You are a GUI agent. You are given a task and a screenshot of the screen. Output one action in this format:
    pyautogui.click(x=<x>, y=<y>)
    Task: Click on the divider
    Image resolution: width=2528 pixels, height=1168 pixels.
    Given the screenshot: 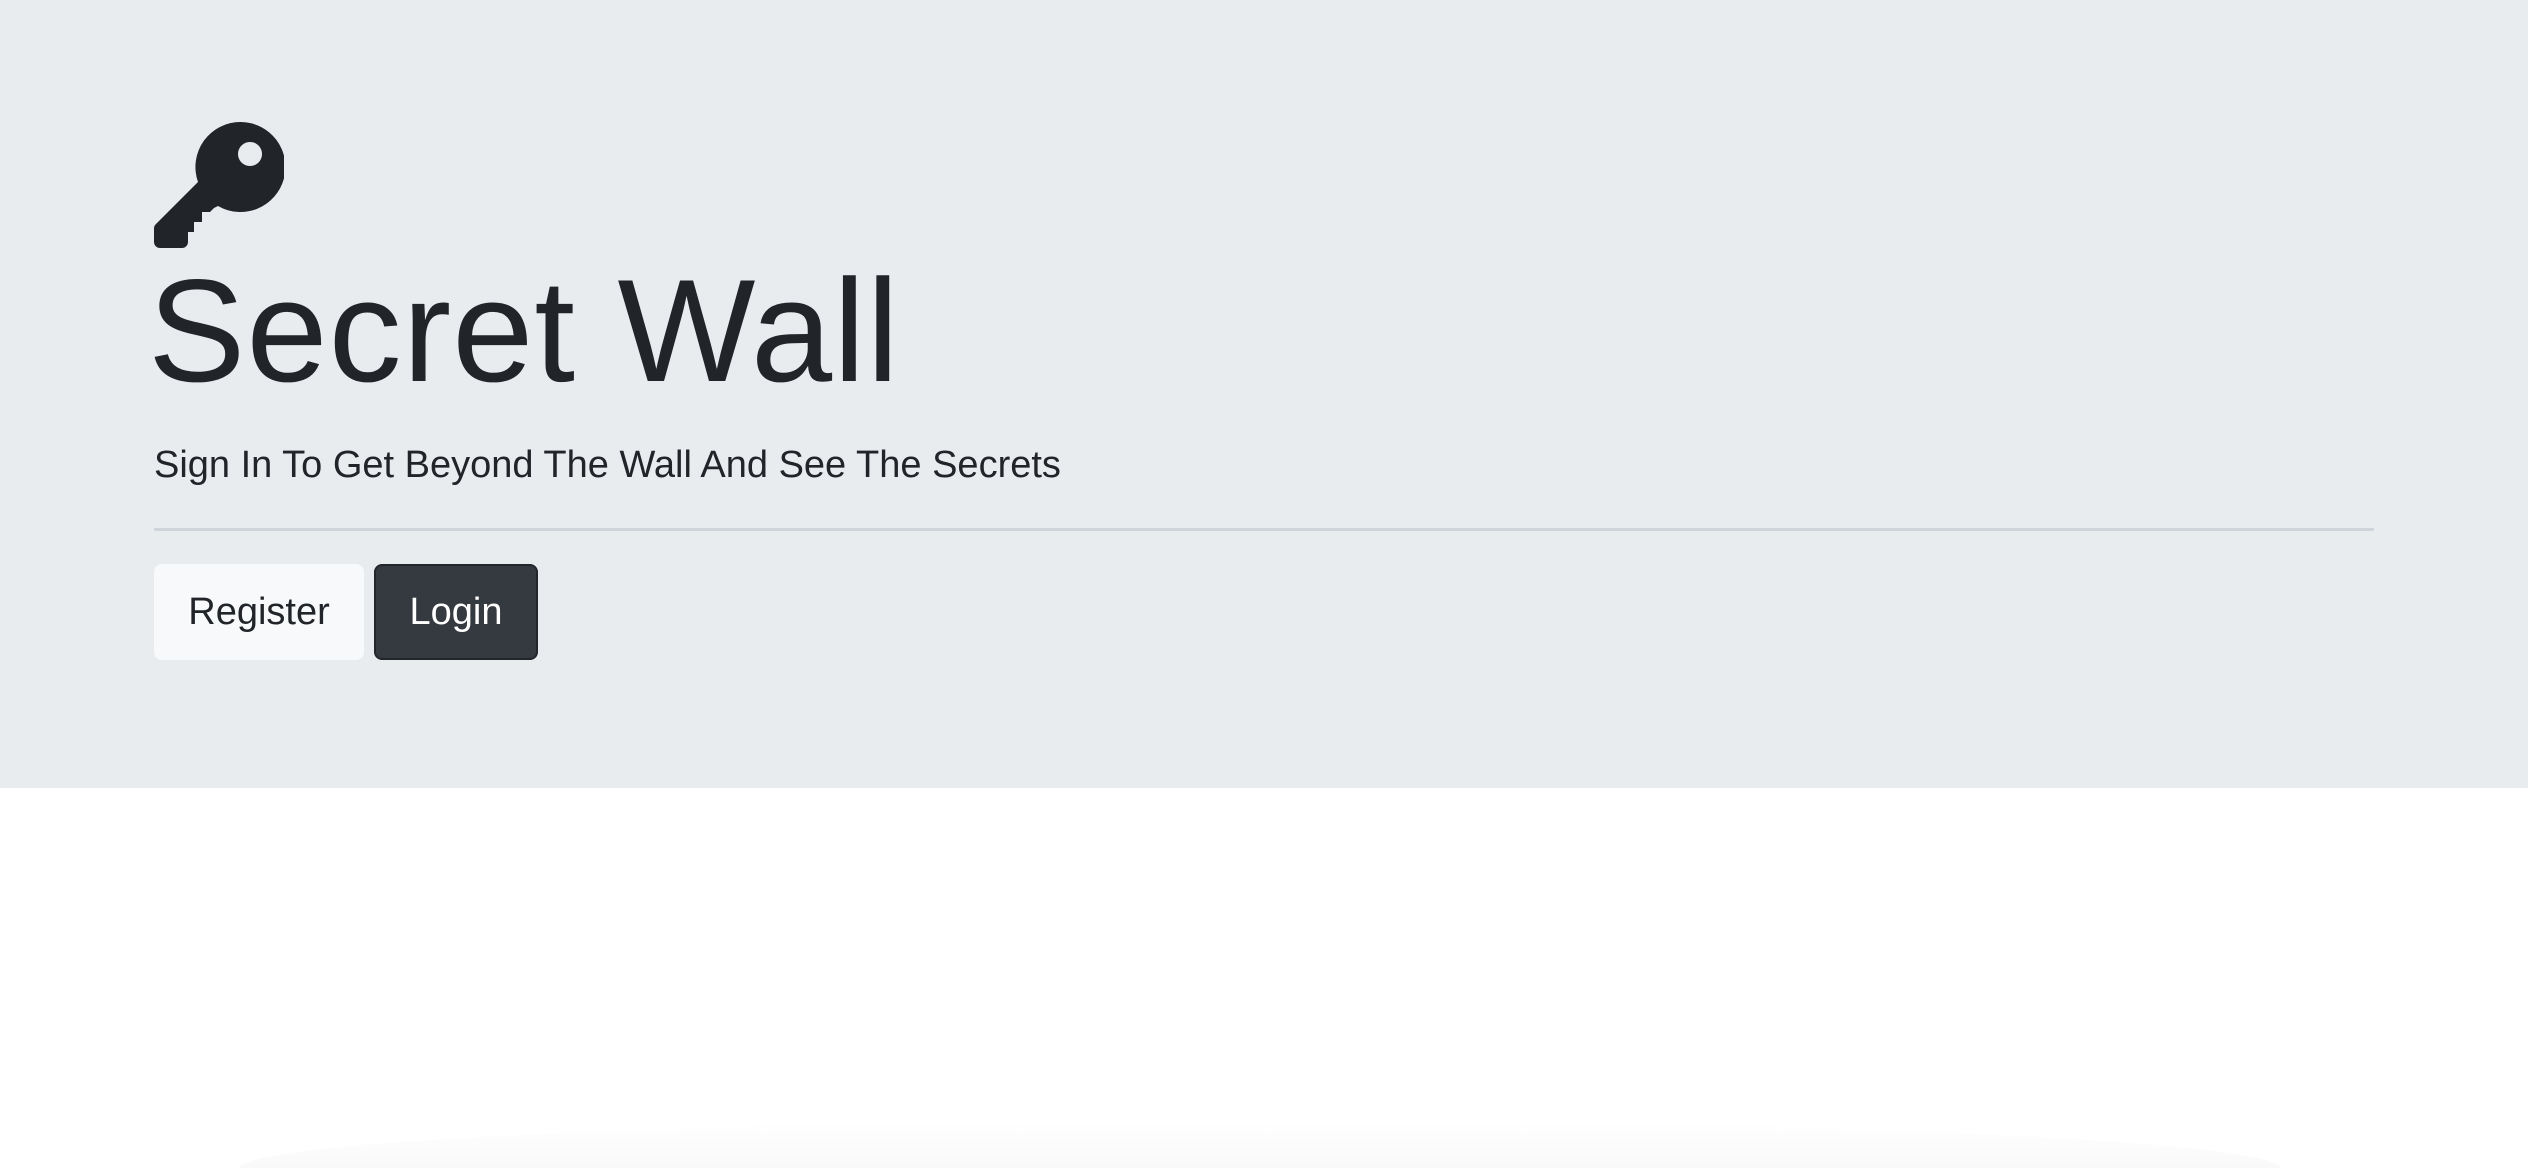 What is the action you would take?
    pyautogui.click(x=1264, y=529)
    